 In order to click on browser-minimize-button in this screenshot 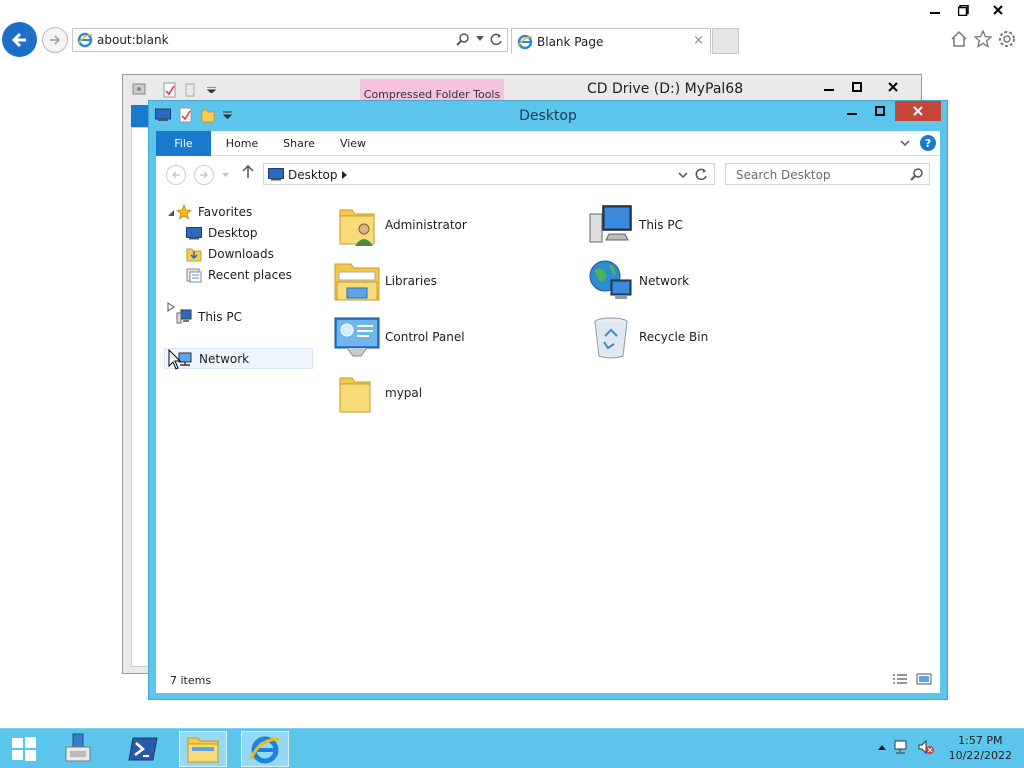, I will do `click(935, 10)`.